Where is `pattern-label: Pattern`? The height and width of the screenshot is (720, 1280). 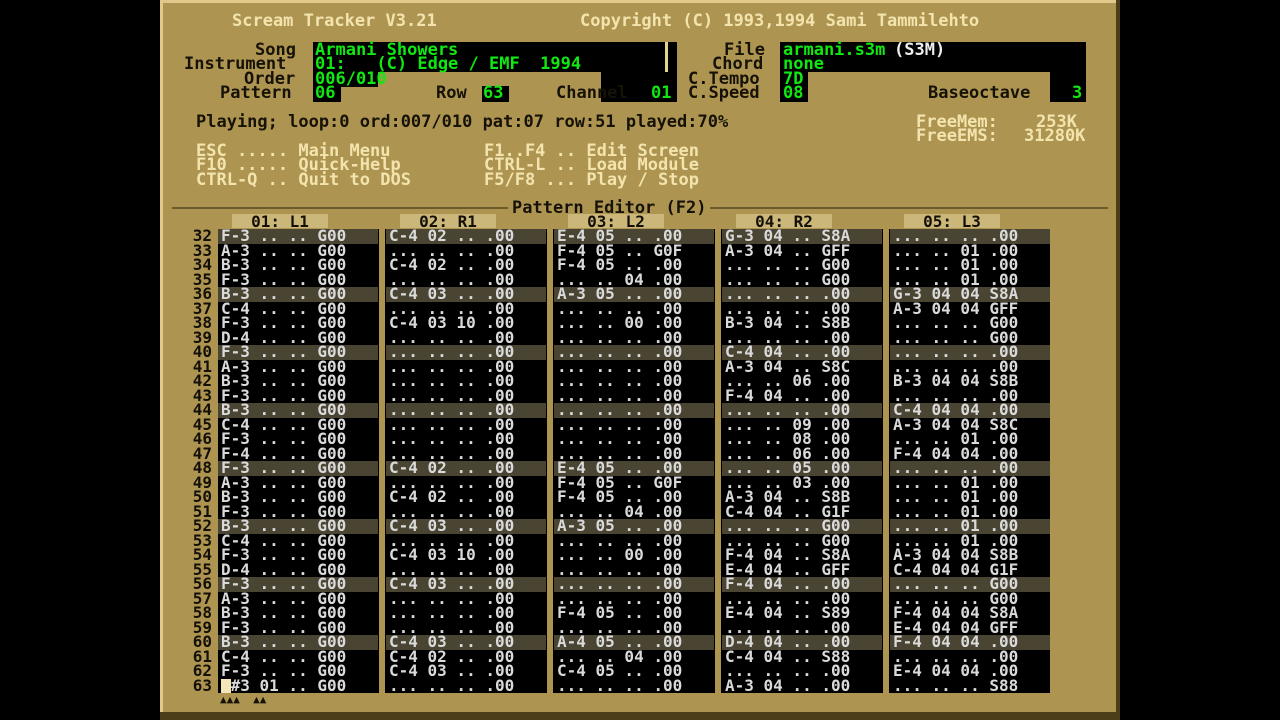
pattern-label: Pattern is located at coordinates (256, 93).